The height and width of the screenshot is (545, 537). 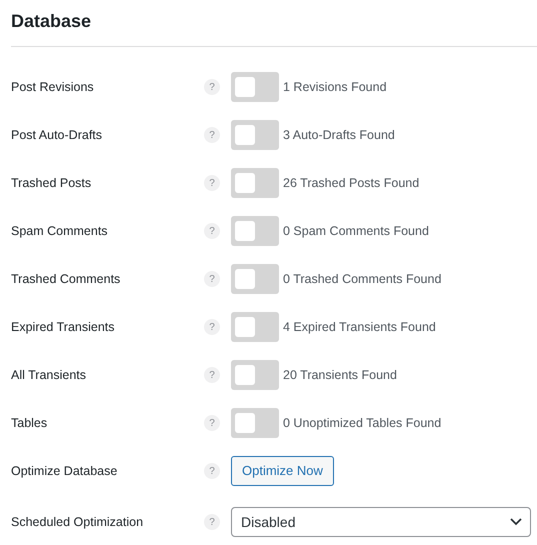 What do you see at coordinates (29, 423) in the screenshot?
I see `setting-label: Tables` at bounding box center [29, 423].